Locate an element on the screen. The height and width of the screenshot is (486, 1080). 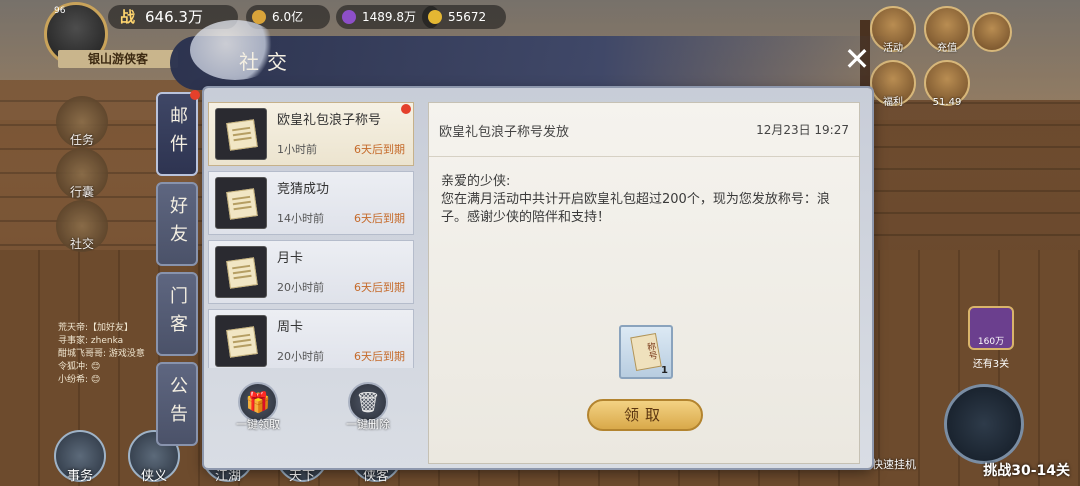
tab-mail-label: 邮件 is located at coordinates (177, 134).